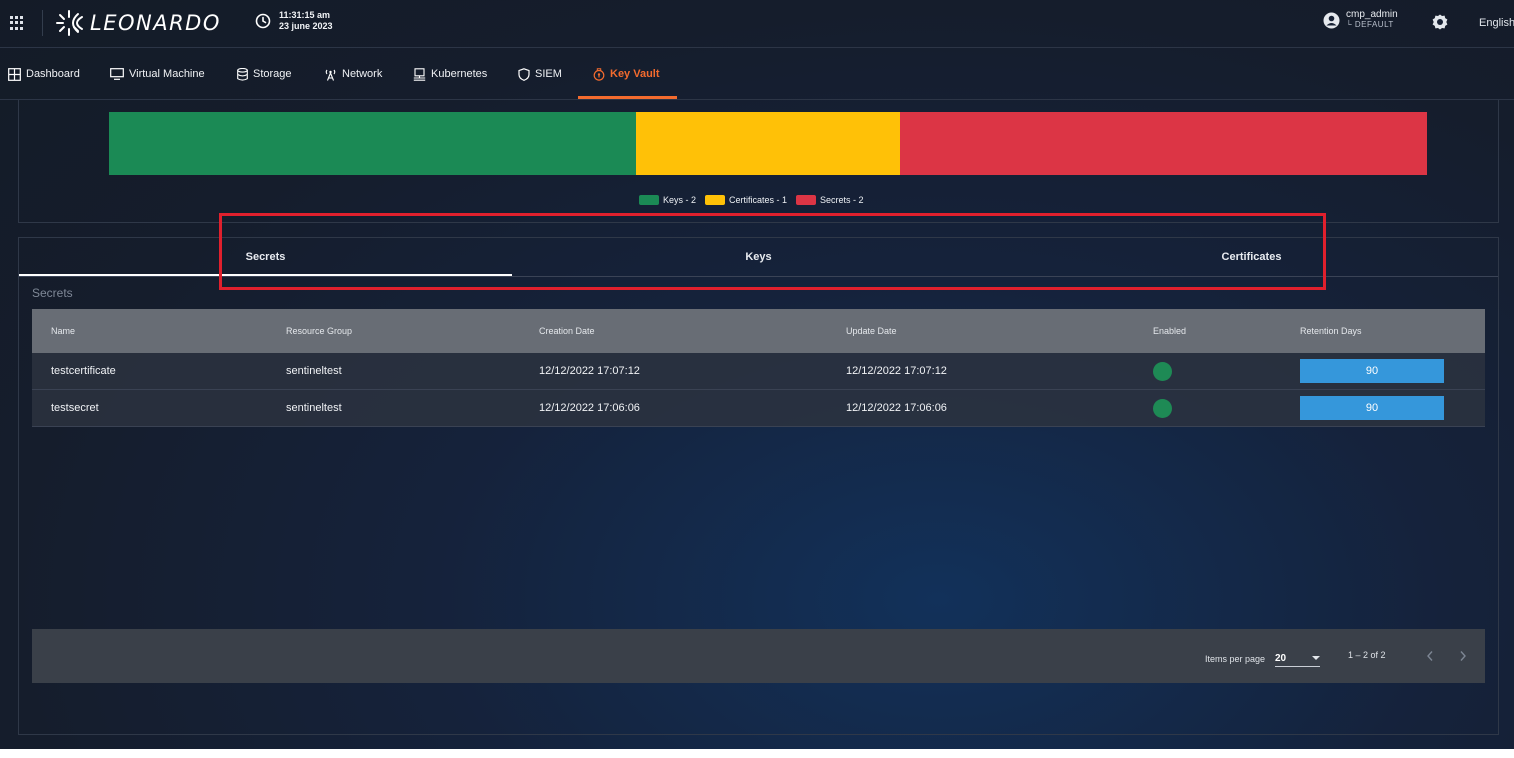 This screenshot has height=758, width=1514. Describe the element at coordinates (265, 275) in the screenshot. I see `active-tab-indicator` at that location.